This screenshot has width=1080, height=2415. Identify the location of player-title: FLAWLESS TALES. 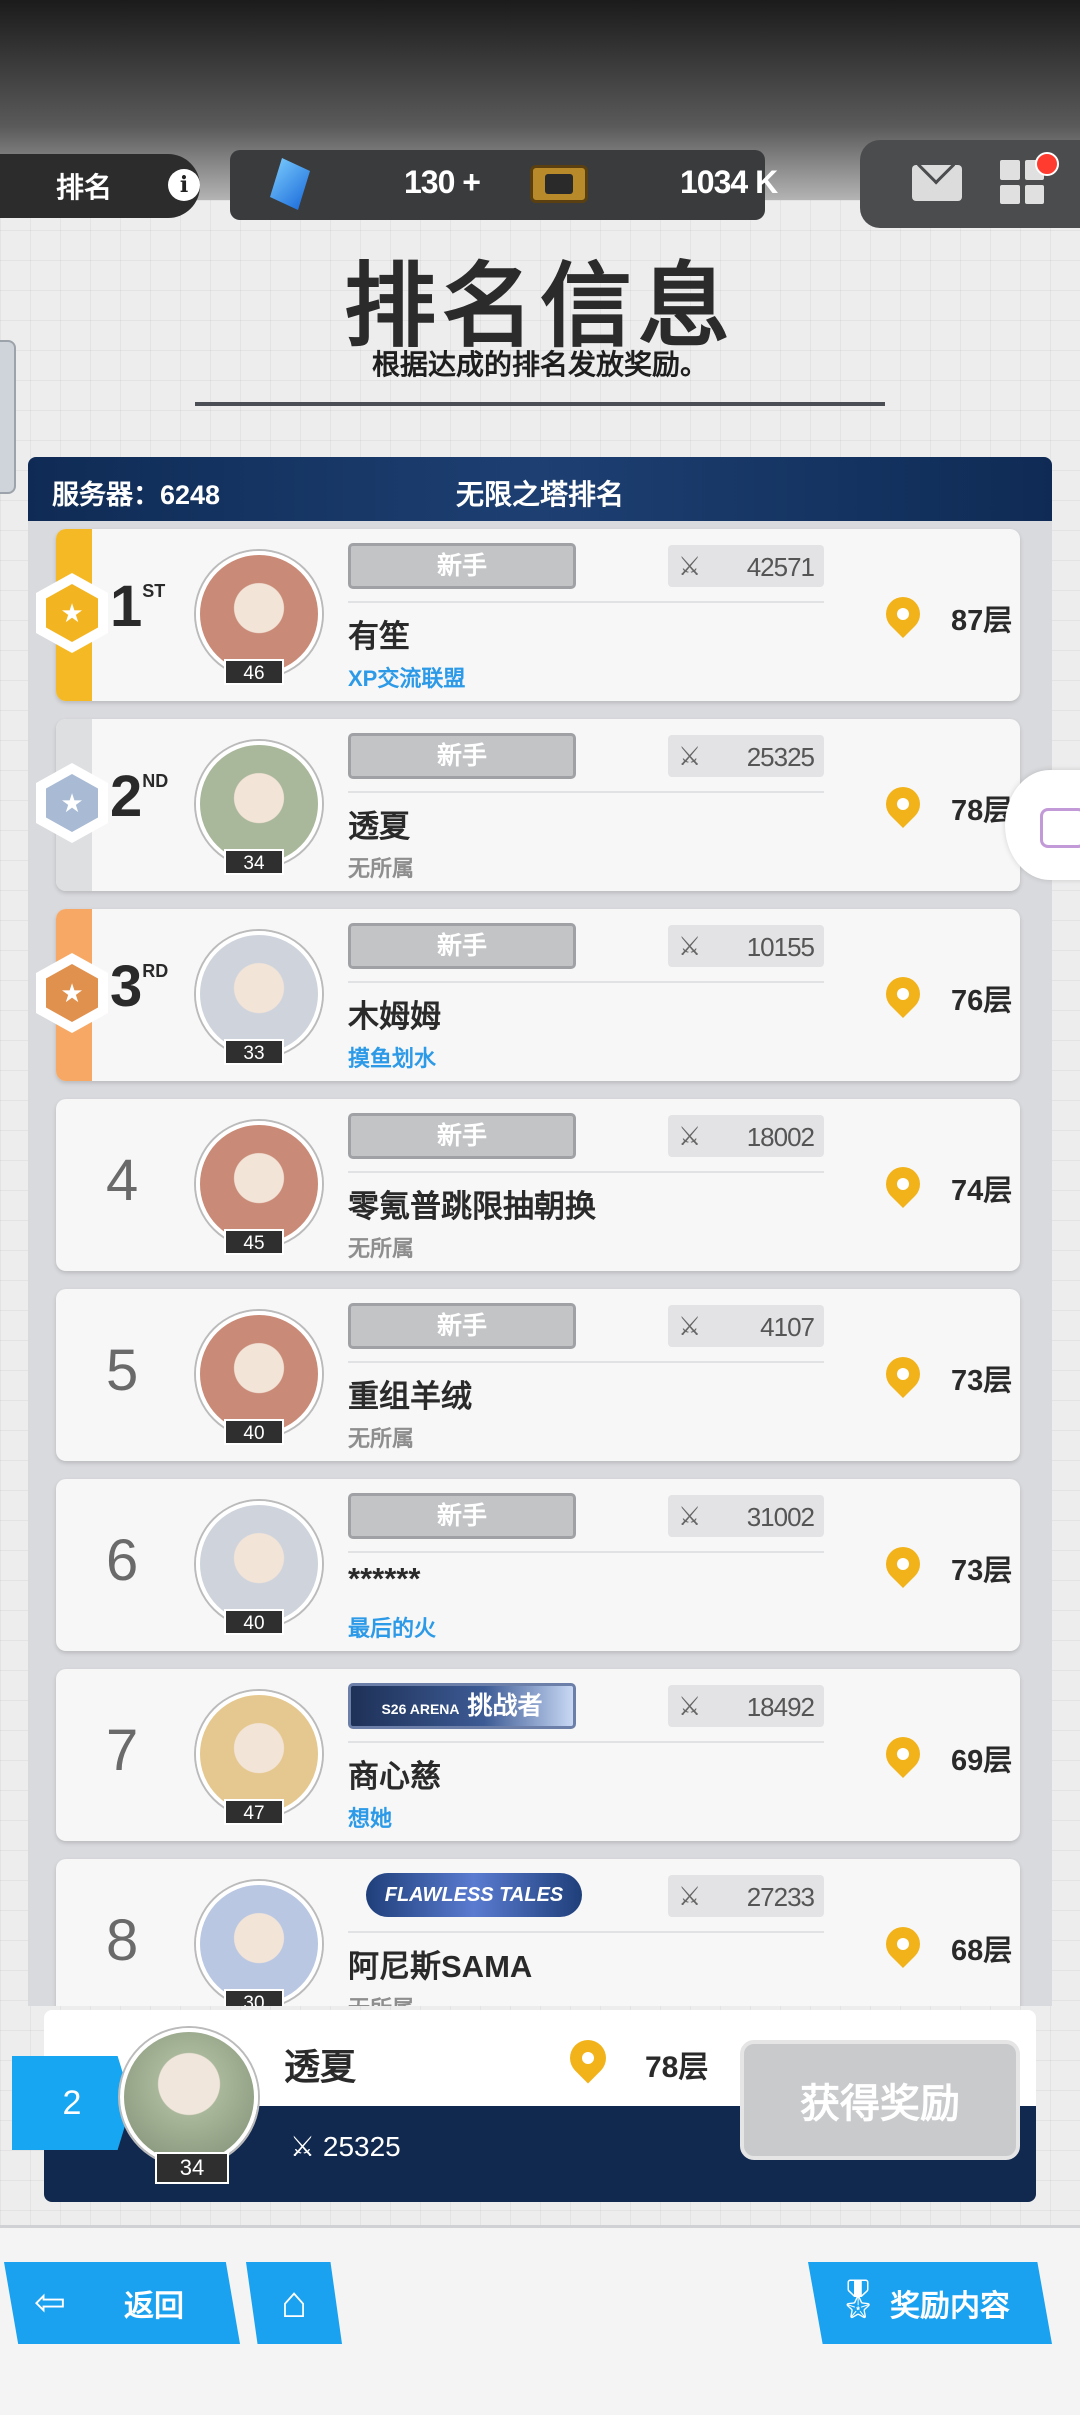
(474, 1895).